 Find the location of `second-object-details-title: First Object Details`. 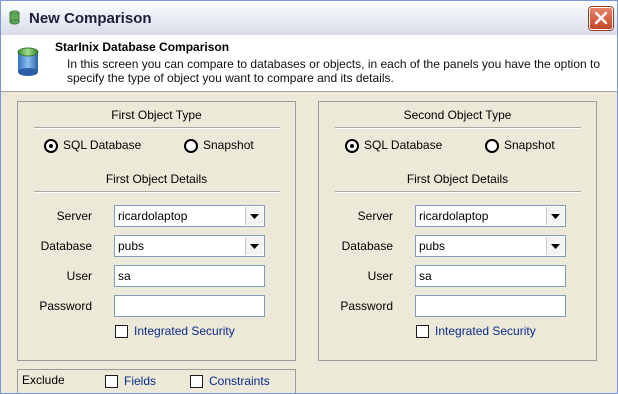

second-object-details-title: First Object Details is located at coordinates (457, 179).